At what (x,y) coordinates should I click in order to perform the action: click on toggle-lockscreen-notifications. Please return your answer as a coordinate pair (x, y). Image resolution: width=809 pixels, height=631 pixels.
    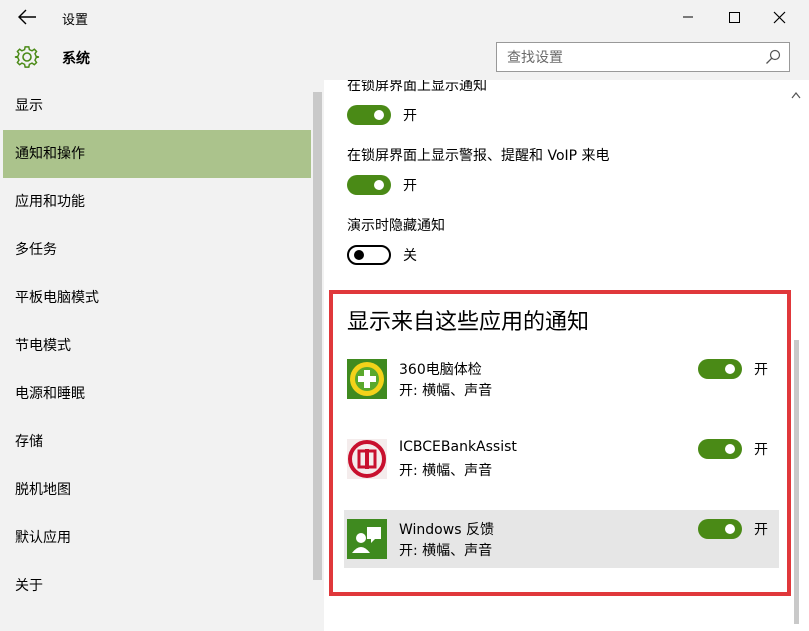
    Looking at the image, I should click on (369, 115).